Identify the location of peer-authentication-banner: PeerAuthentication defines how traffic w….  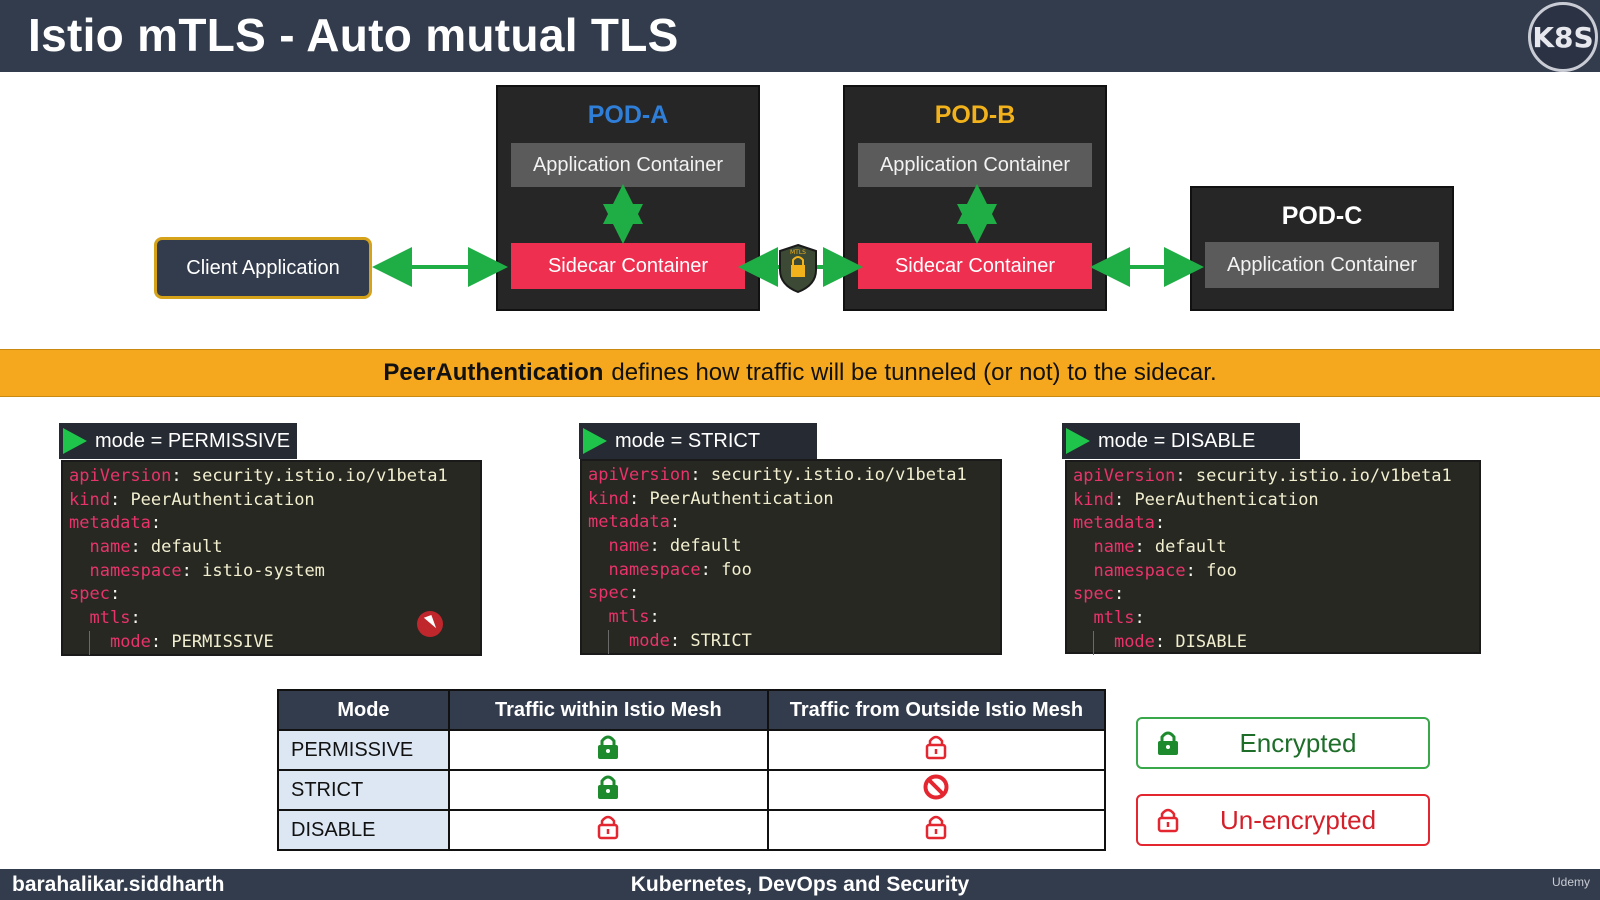
(800, 373).